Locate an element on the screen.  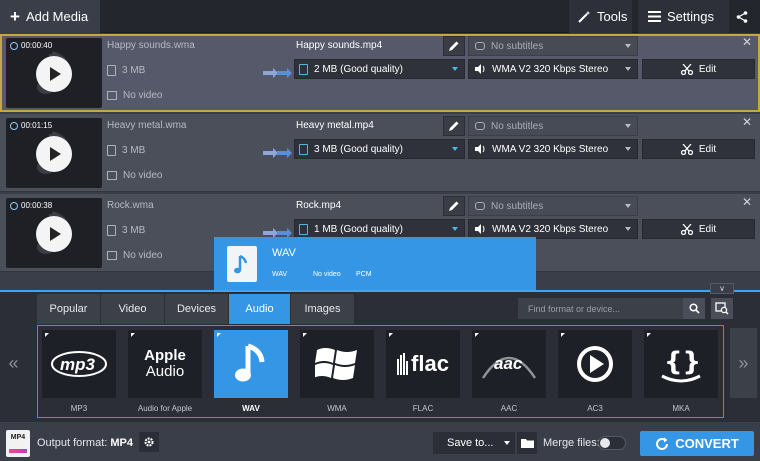
source-file-name: Rock.wma is located at coordinates (130, 205).